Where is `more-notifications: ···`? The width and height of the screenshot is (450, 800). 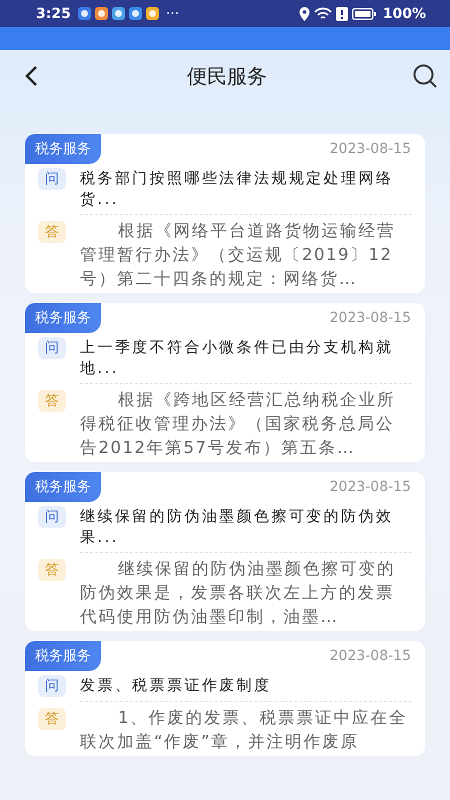
more-notifications: ··· is located at coordinates (173, 14).